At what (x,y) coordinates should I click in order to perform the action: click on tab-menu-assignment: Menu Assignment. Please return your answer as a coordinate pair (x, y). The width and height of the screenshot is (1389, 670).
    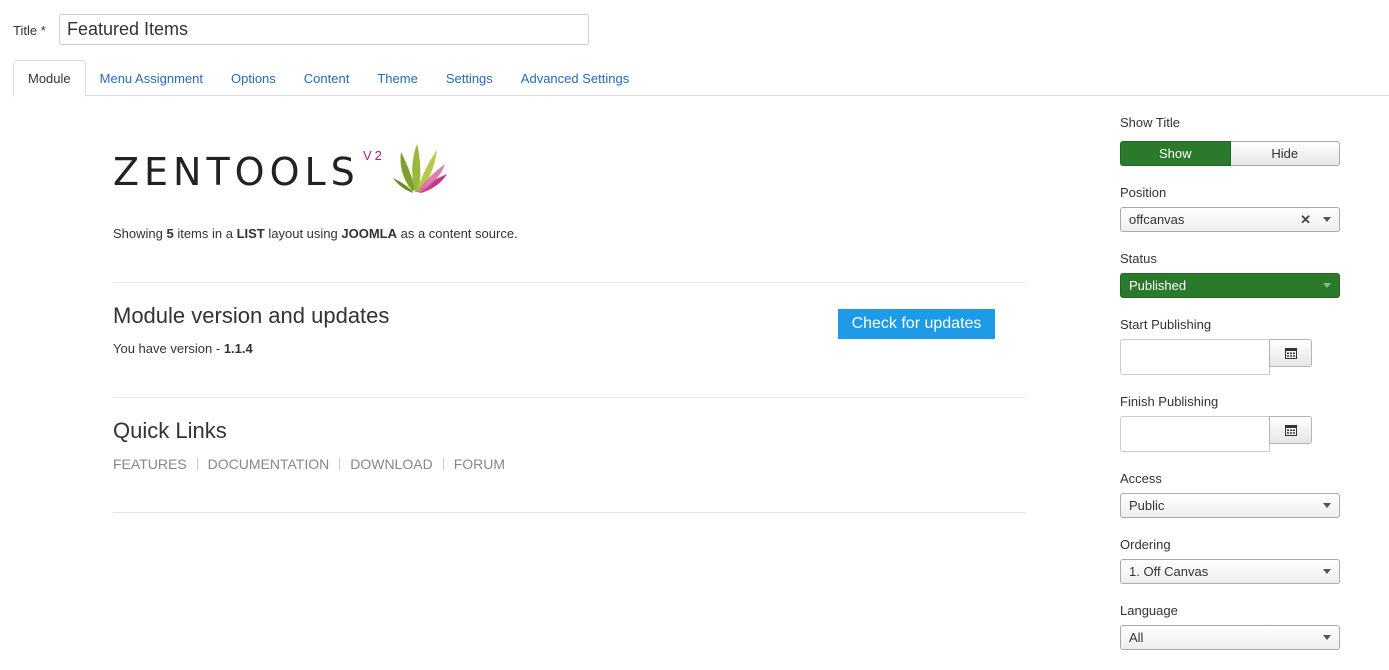
    Looking at the image, I should click on (151, 78).